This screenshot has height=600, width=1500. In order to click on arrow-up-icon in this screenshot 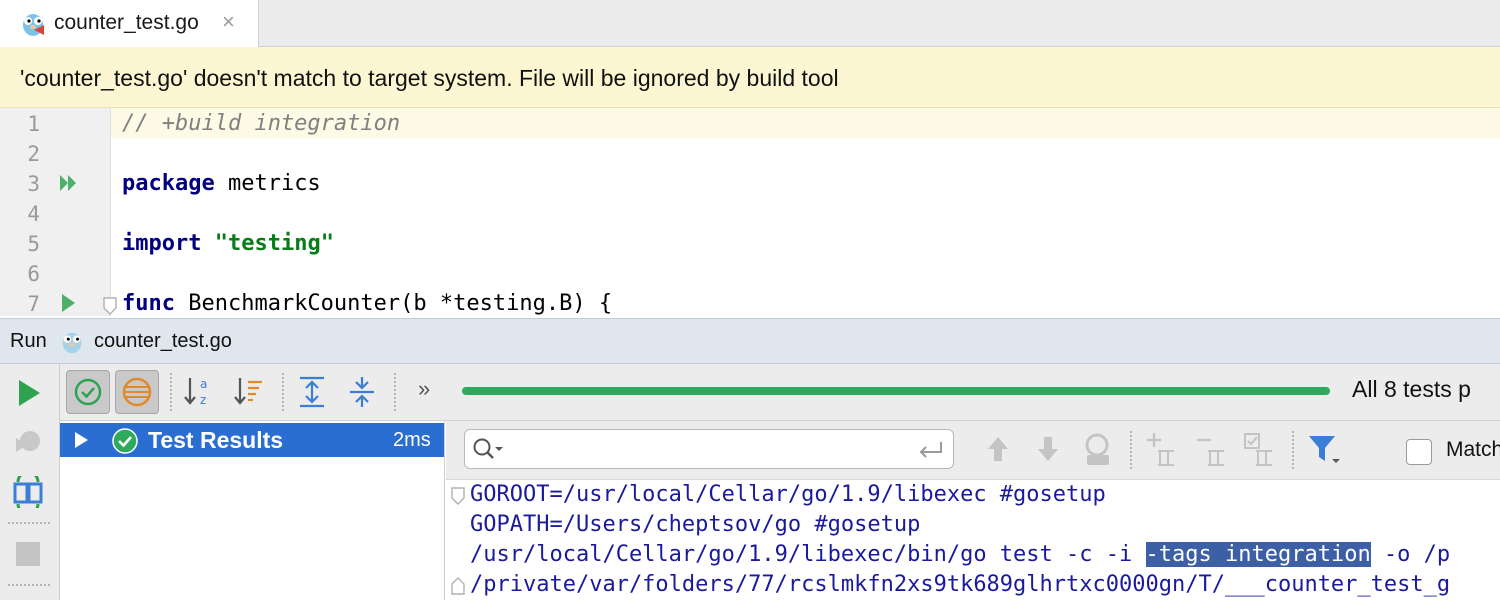, I will do `click(998, 449)`.